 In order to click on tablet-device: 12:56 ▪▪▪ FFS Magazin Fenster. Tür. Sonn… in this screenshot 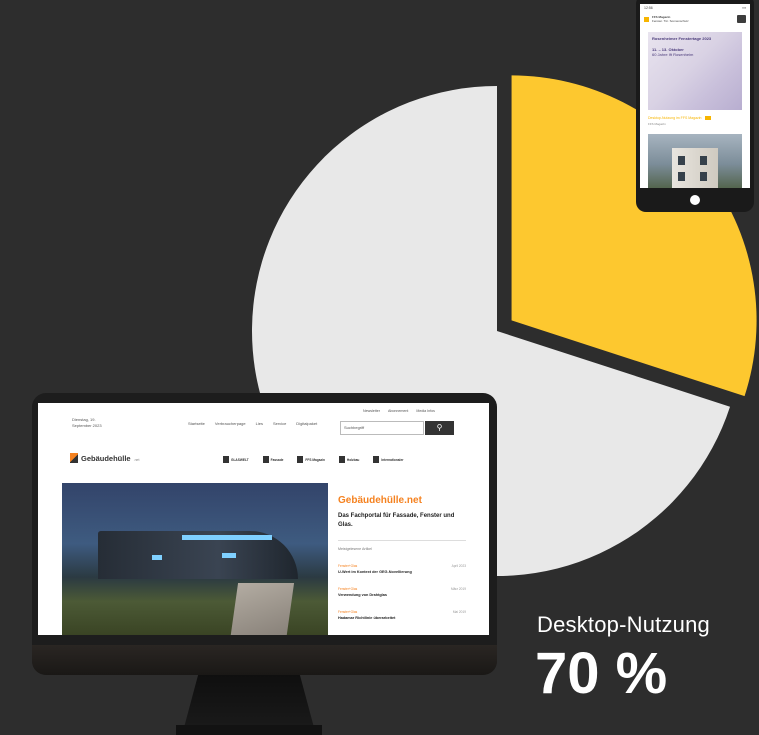, I will do `click(695, 106)`.